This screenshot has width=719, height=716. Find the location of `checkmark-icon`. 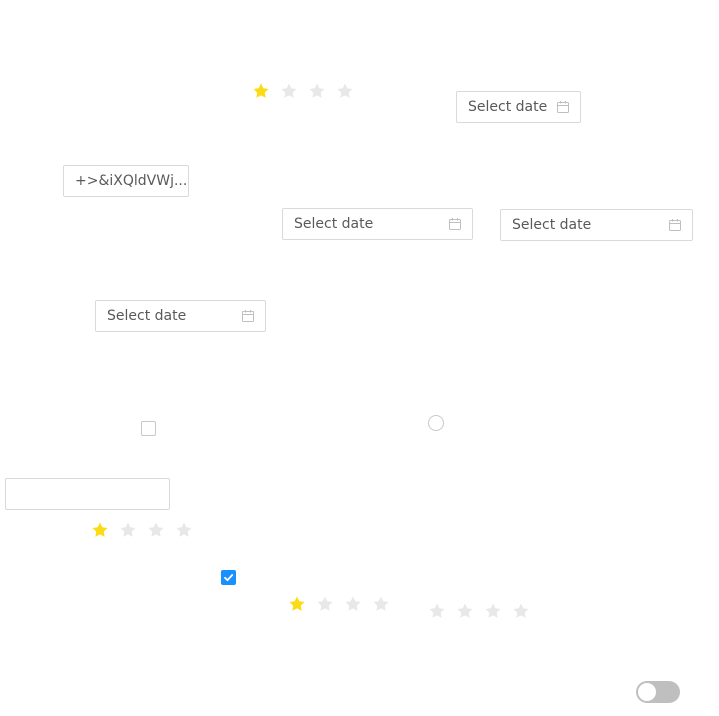

checkmark-icon is located at coordinates (229, 578).